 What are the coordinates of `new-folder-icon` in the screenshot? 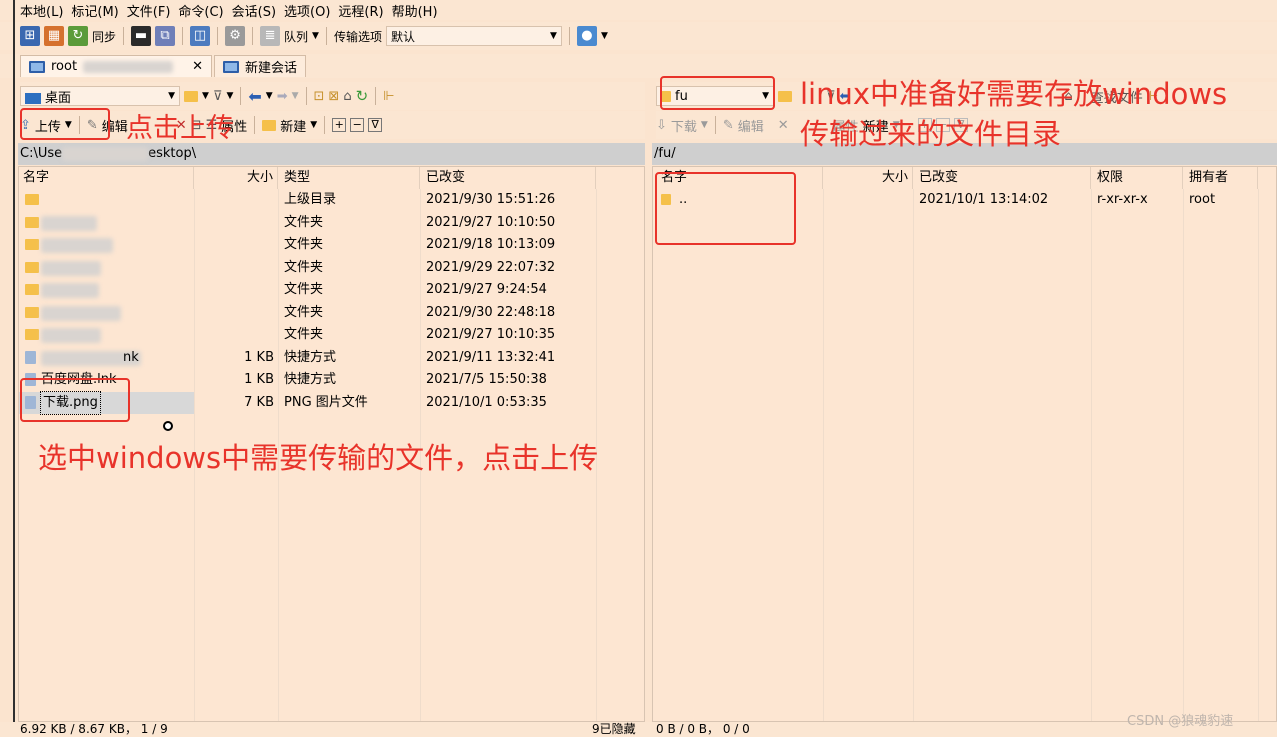 It's located at (269, 125).